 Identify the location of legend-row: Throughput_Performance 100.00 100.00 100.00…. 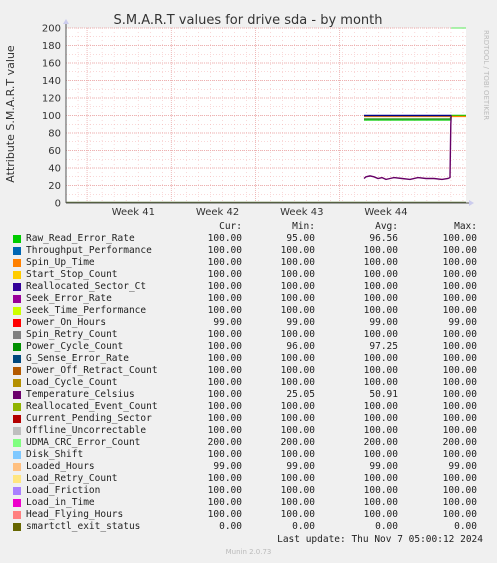
(248, 251).